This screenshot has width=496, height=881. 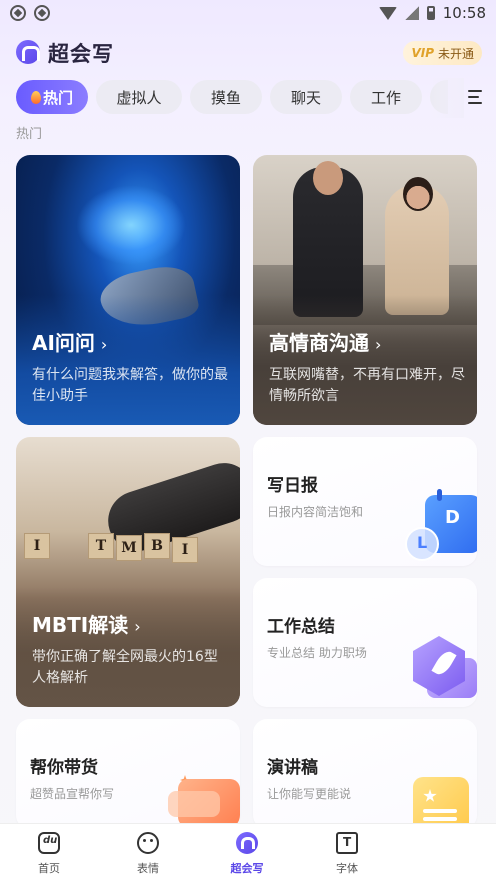 I want to click on card-work-summary: 工作总结 专业总结 助力职场, so click(x=365, y=642).